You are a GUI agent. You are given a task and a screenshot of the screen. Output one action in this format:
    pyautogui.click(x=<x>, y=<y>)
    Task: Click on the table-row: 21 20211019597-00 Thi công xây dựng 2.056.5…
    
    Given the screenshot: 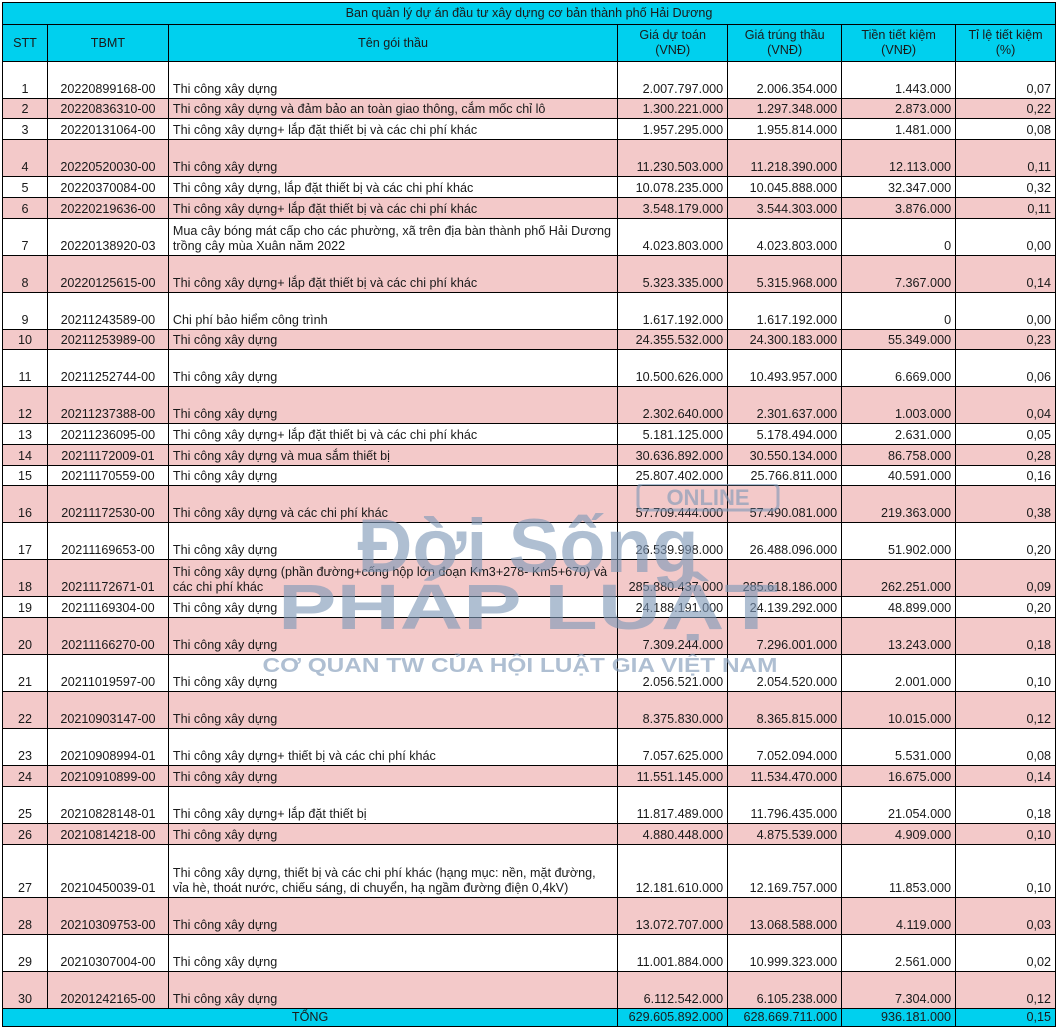 What is the action you would take?
    pyautogui.click(x=529, y=673)
    